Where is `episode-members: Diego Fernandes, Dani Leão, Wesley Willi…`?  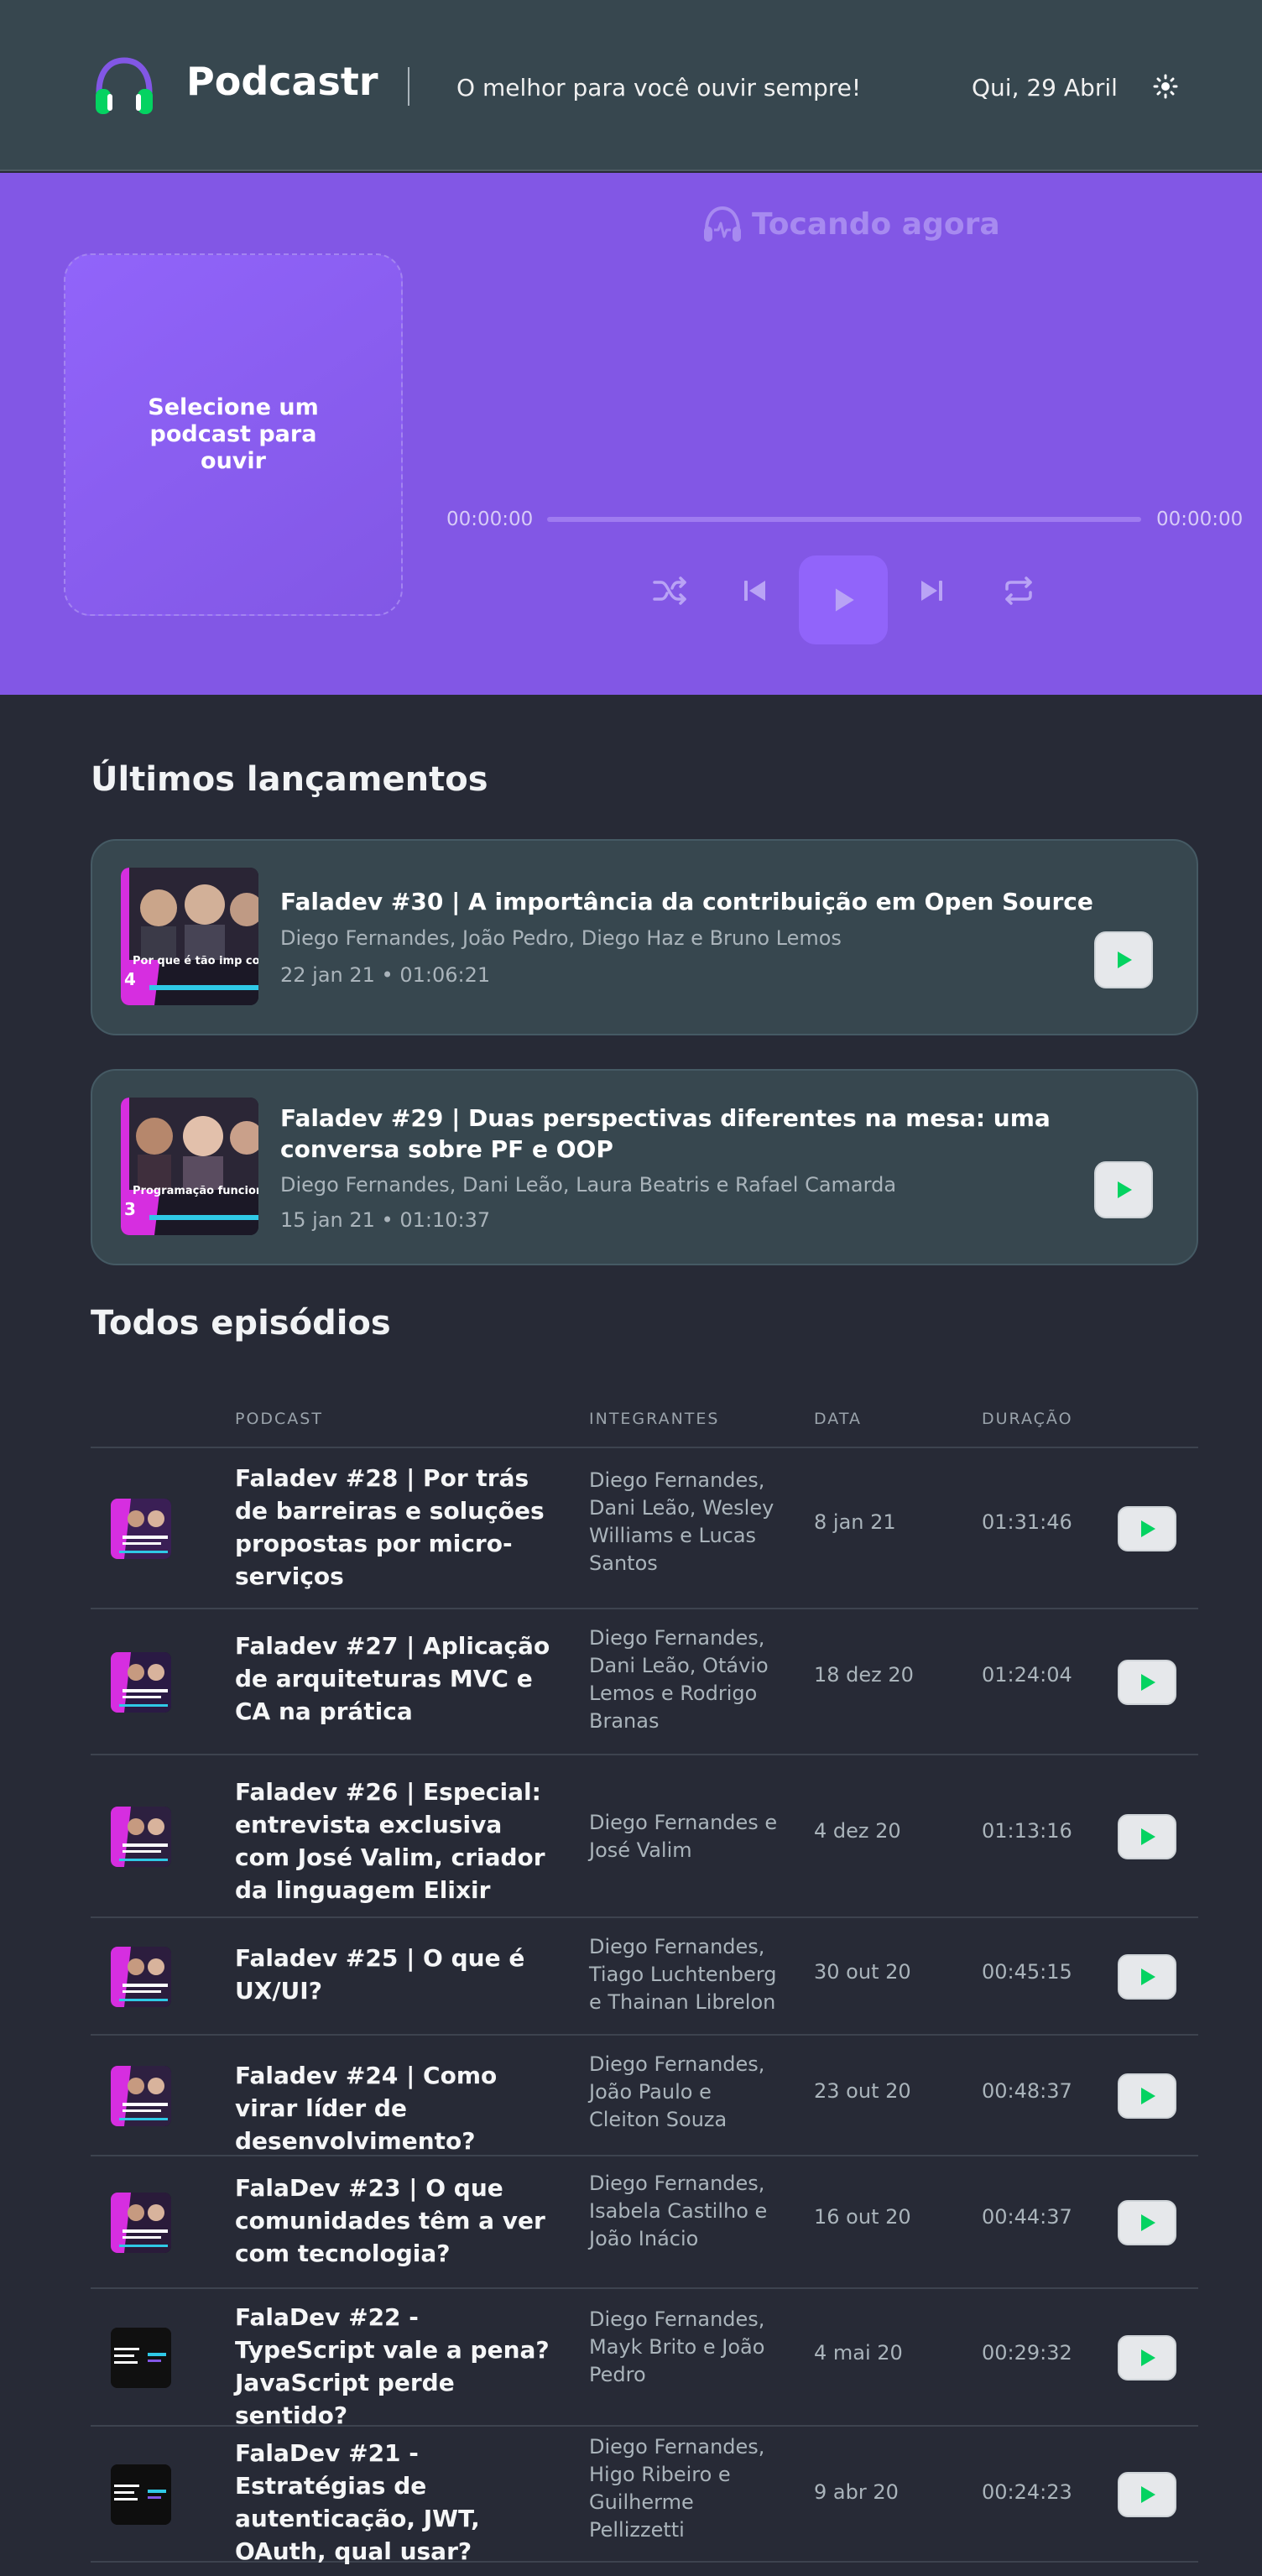
episode-members: Diego Fernandes, Dani Leão, Wesley Willi… is located at coordinates (681, 1521).